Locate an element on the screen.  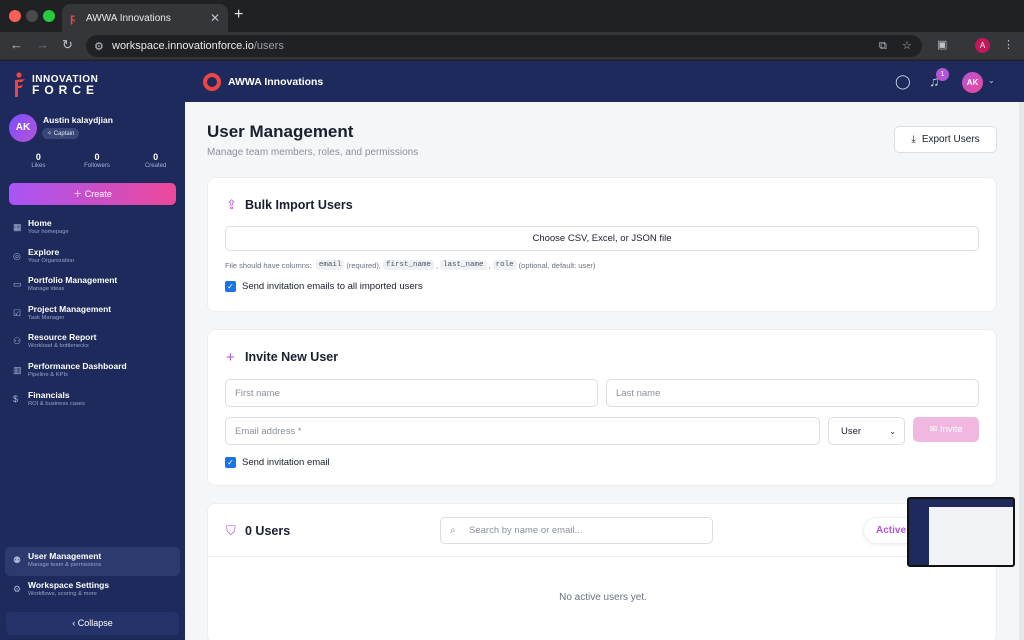
bulk-import-title: Bulk Import Users is located at coordinates (299, 205).